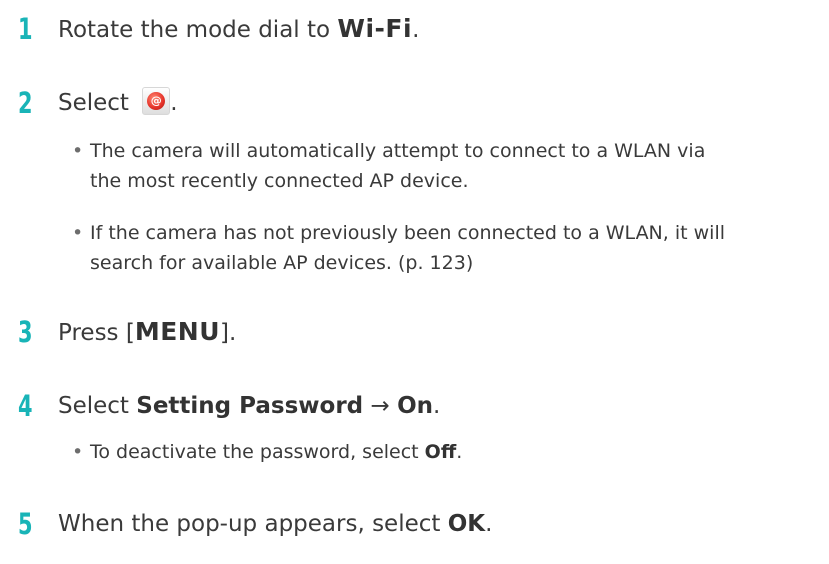 The image size is (829, 564). I want to click on step-text-prefix: When the pop-up appears, select, so click(253, 524).